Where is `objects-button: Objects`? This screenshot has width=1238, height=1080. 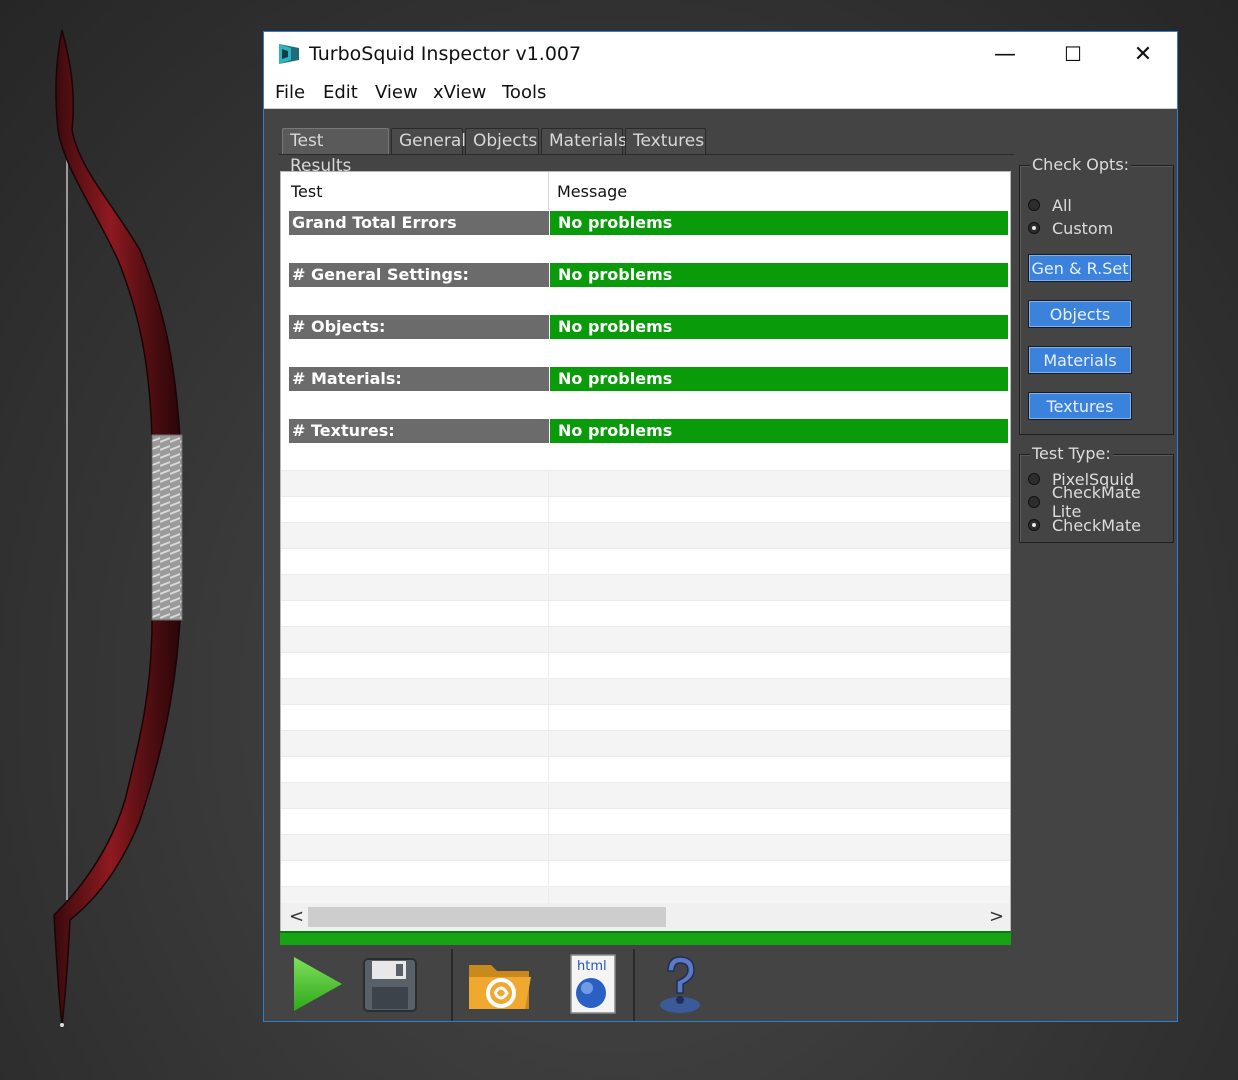
objects-button: Objects is located at coordinates (1080, 314).